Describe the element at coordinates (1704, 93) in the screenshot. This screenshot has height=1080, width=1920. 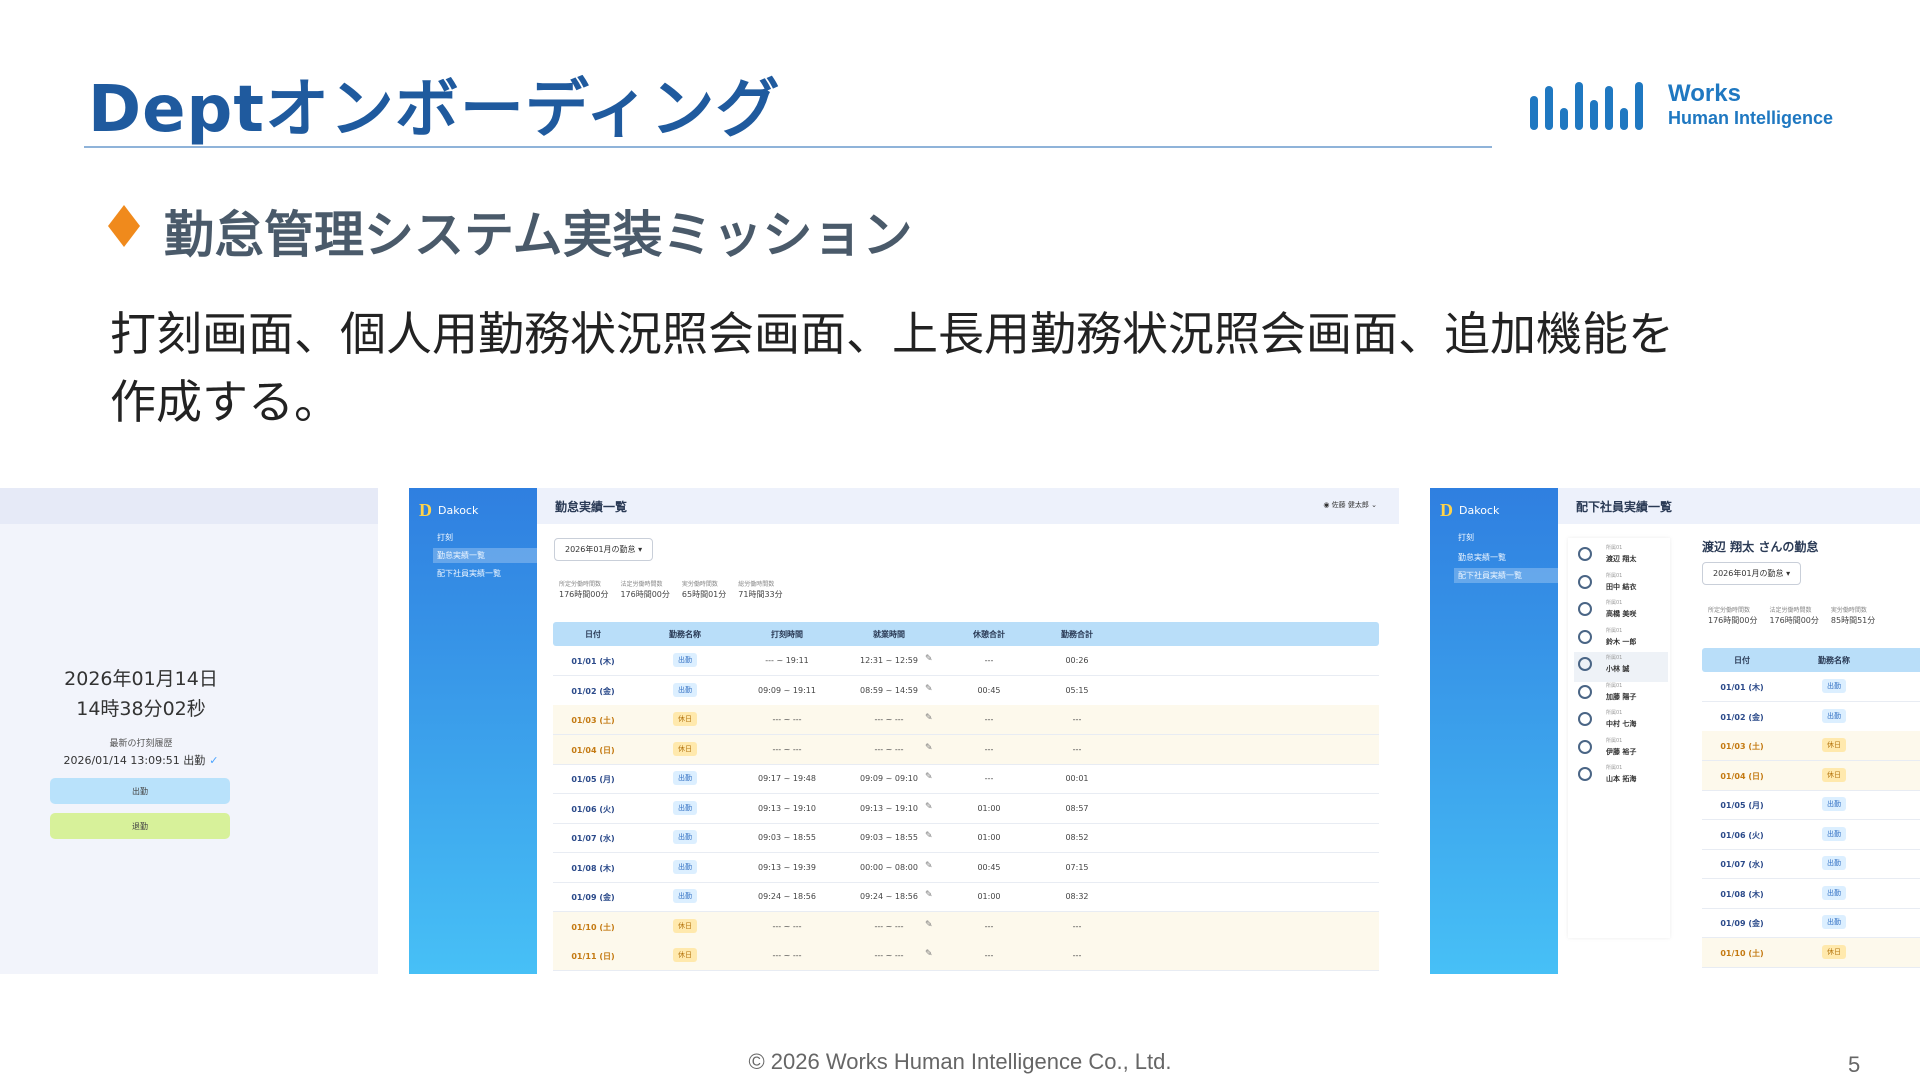
I see `logo-text-works: Works` at that location.